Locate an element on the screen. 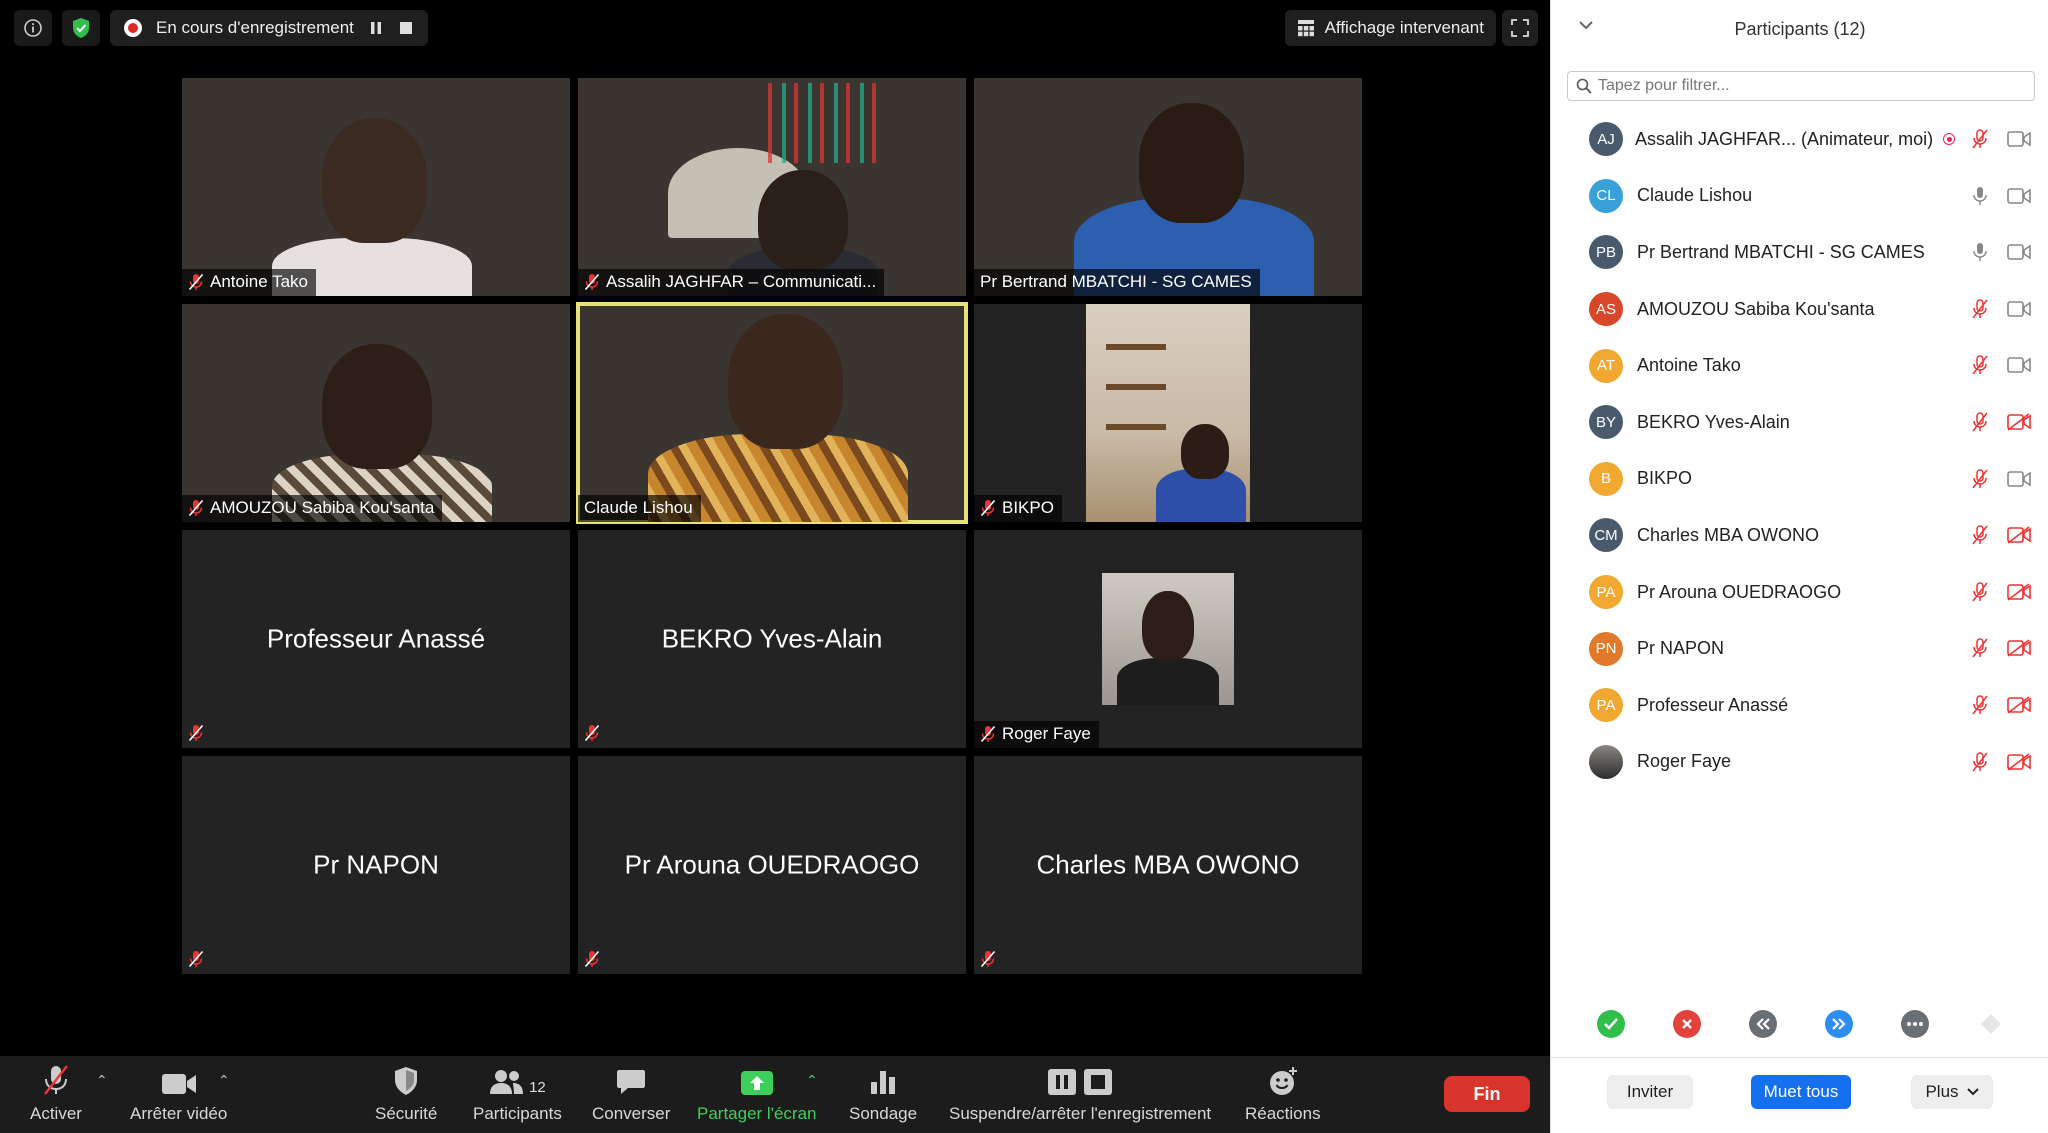 The height and width of the screenshot is (1133, 2048). reactions-label: Réactions is located at coordinates (1283, 1113).